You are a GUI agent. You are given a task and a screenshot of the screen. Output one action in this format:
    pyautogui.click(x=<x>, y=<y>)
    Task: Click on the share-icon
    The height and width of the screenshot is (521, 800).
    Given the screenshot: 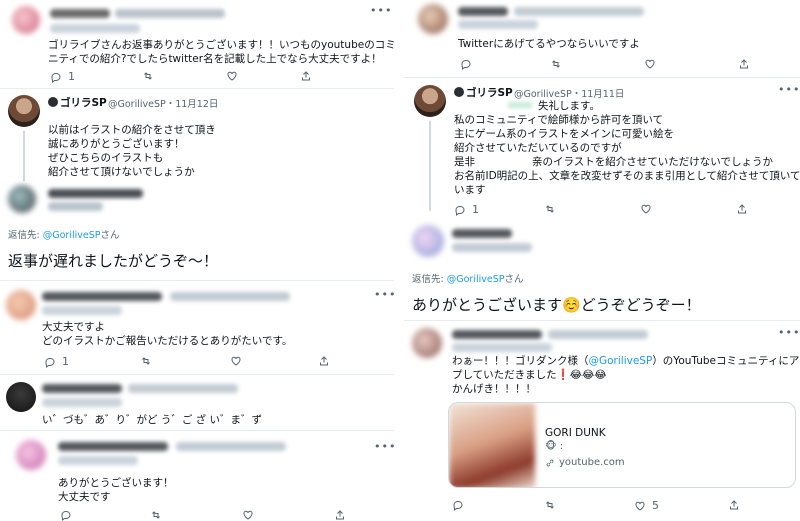 What is the action you would take?
    pyautogui.click(x=742, y=209)
    